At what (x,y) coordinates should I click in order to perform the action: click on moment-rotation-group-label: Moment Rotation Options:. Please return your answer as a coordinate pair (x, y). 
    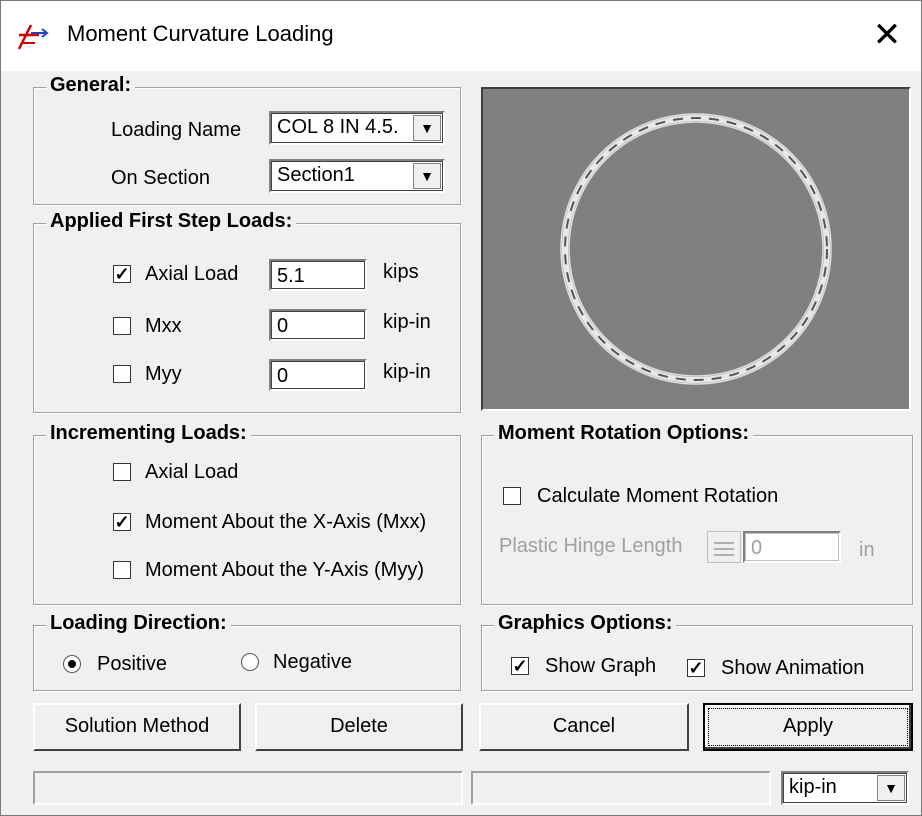
    Looking at the image, I should click on (624, 433).